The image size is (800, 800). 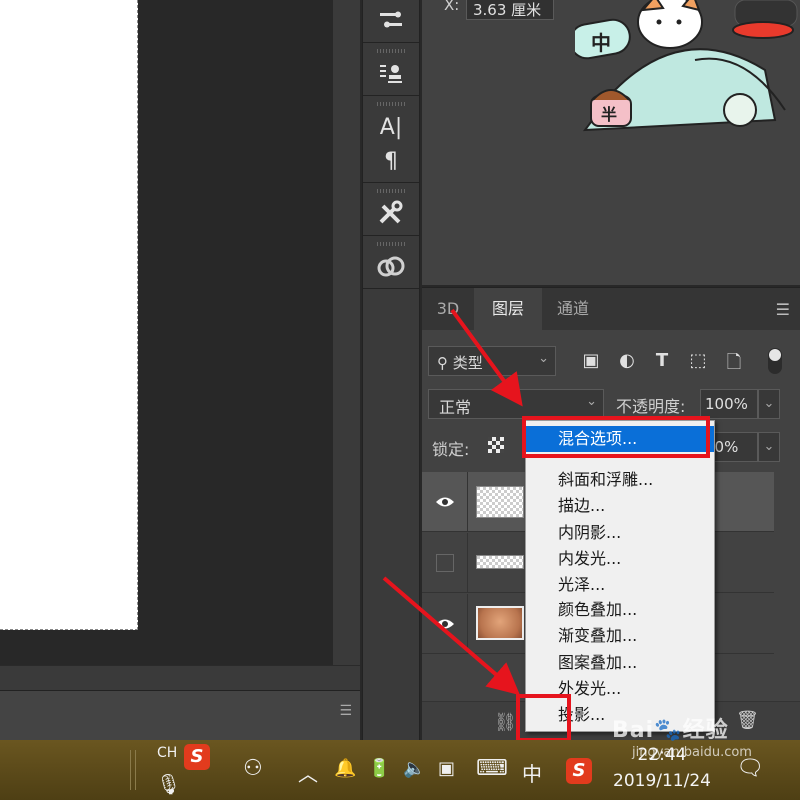 I want to click on input-language-label: CH, so click(x=167, y=753).